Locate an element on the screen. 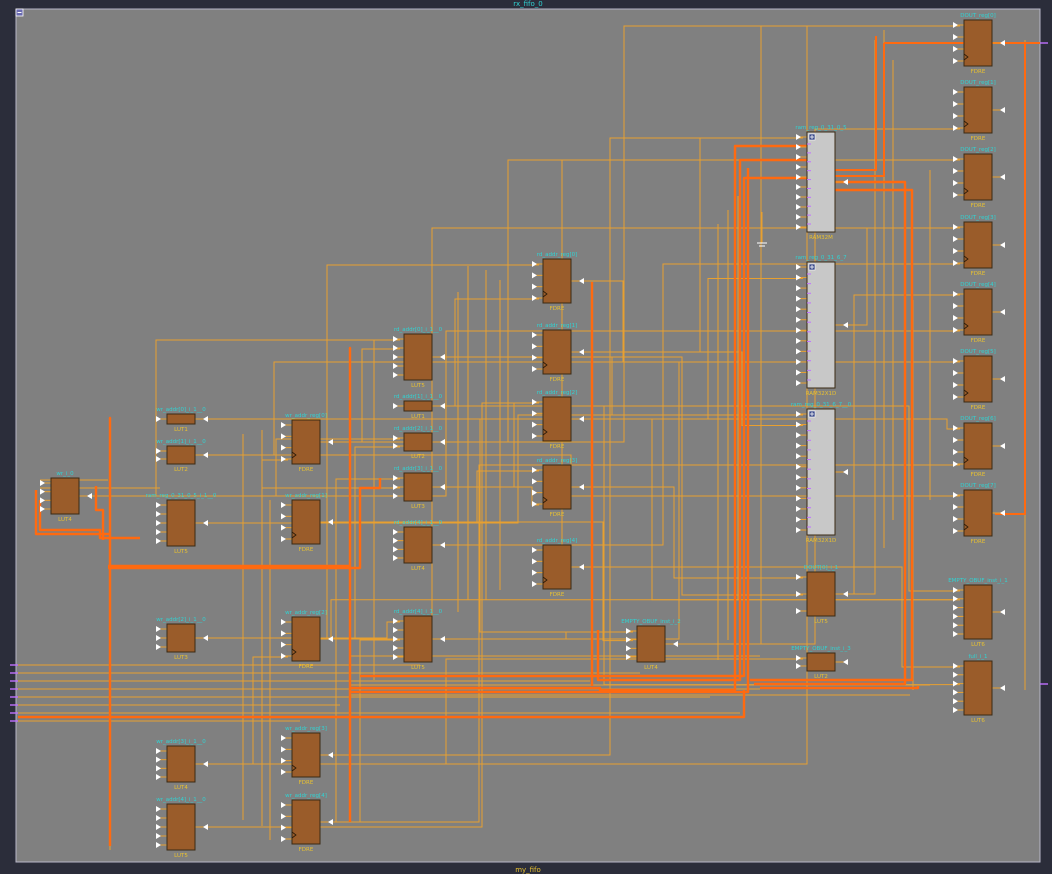  cell-instance-label: DOUT[0]_i_1 is located at coordinates (821, 568).